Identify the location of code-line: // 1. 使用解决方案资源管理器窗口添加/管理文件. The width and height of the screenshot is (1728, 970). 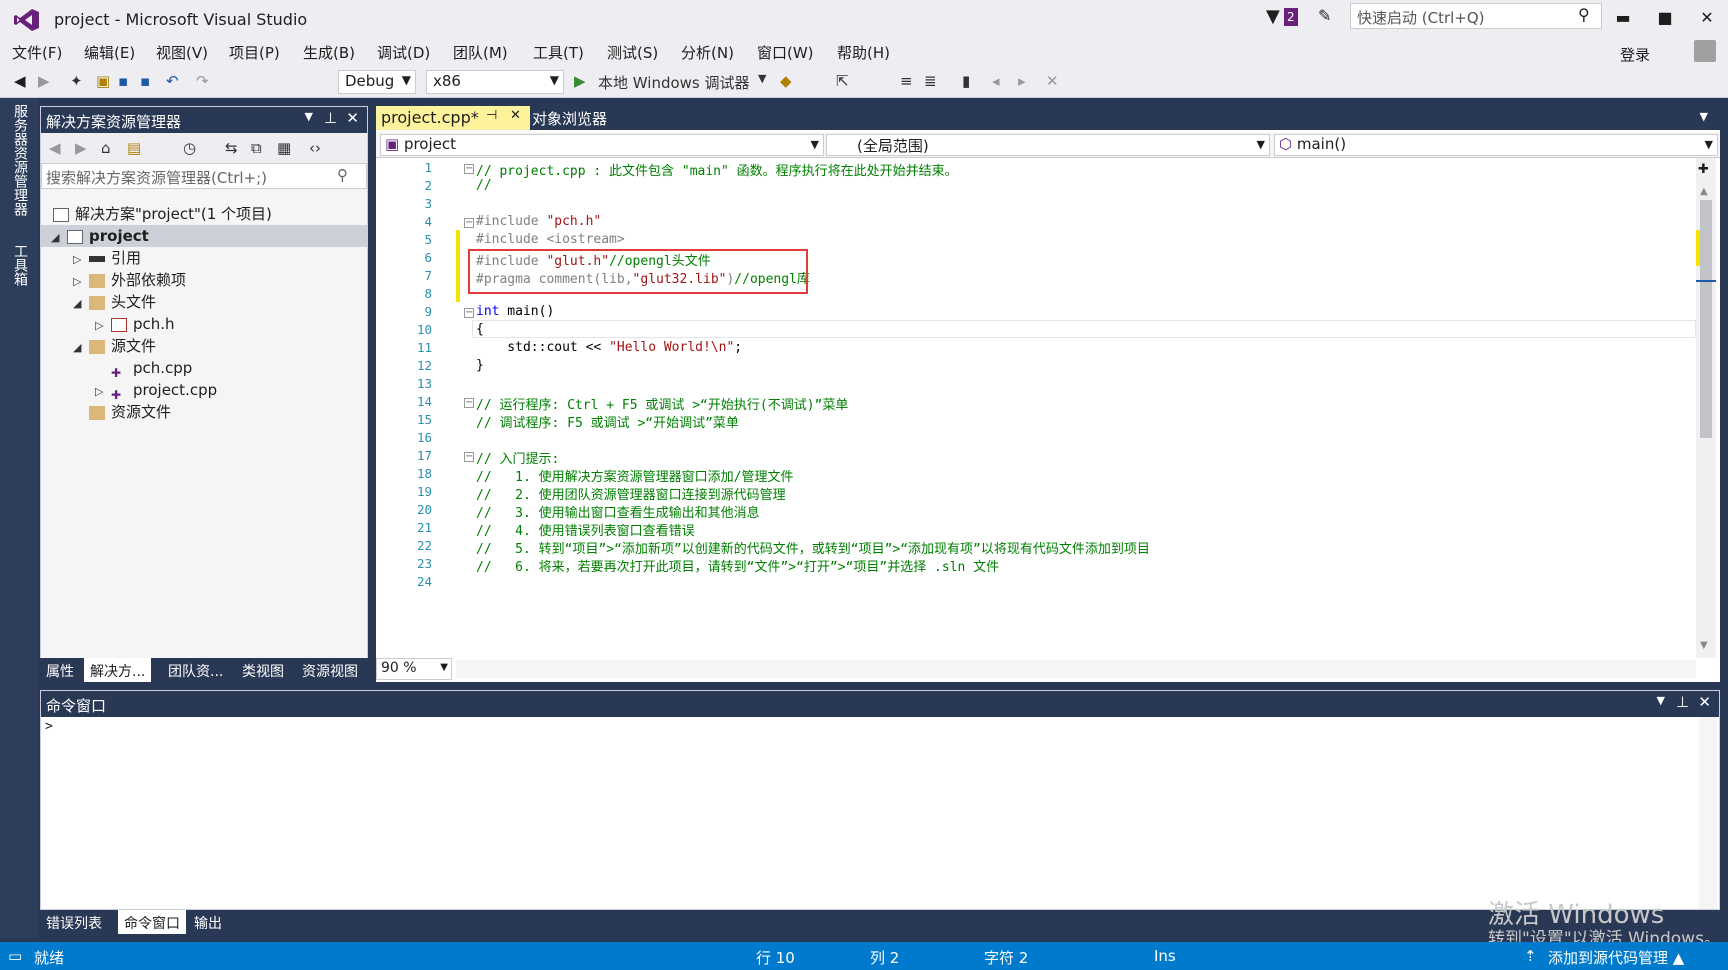
(634, 475).